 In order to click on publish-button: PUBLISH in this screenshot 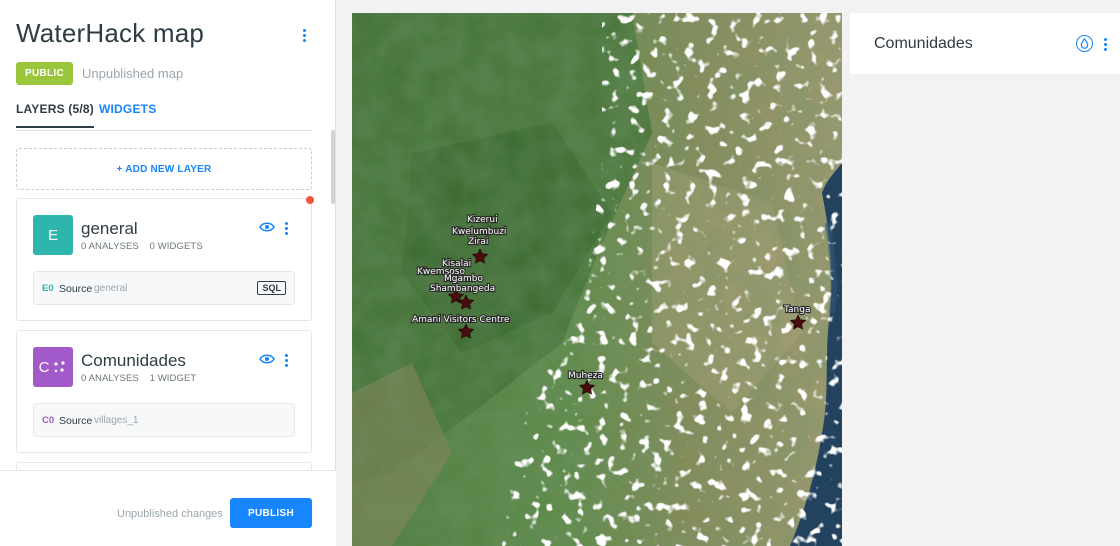, I will do `click(271, 513)`.